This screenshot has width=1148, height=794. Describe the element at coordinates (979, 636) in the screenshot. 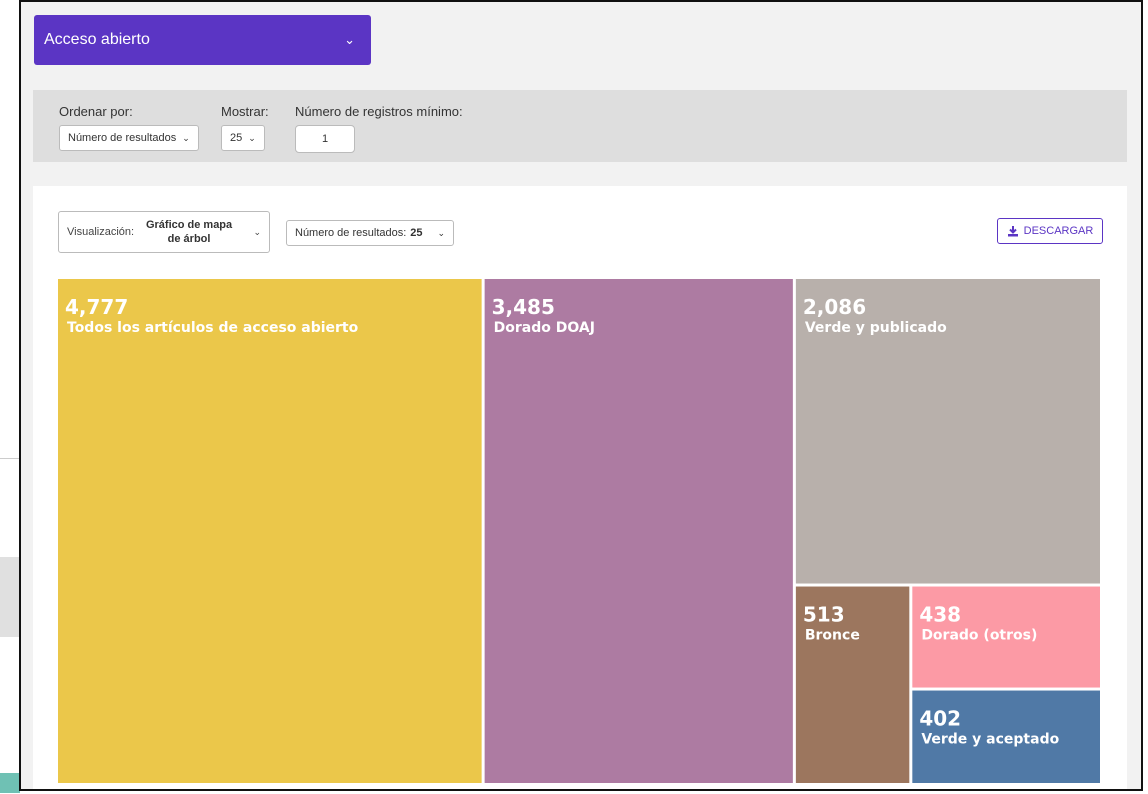

I see `treemap-tile-label: Dorado (otros)` at that location.